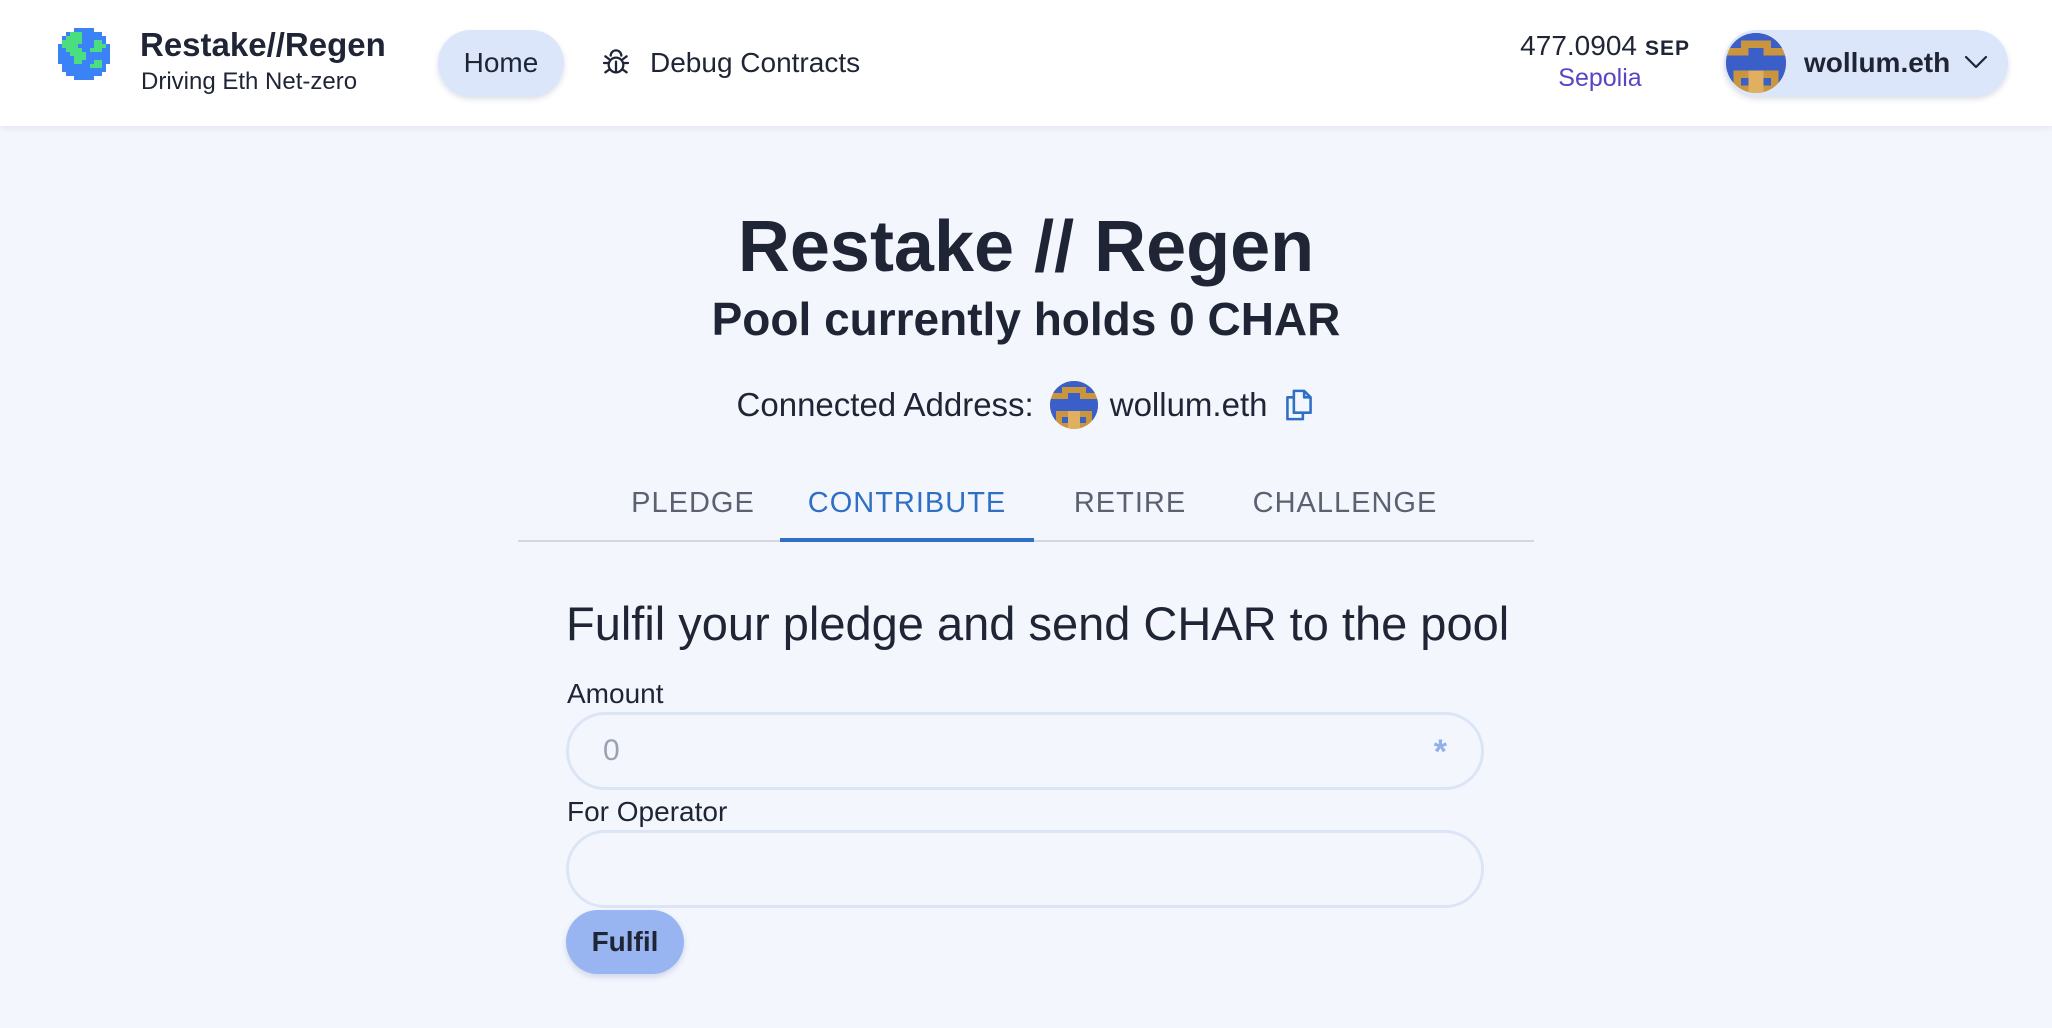 The width and height of the screenshot is (2052, 1028). What do you see at coordinates (1345, 503) in the screenshot?
I see `tab-challenge: CHALLENGE` at bounding box center [1345, 503].